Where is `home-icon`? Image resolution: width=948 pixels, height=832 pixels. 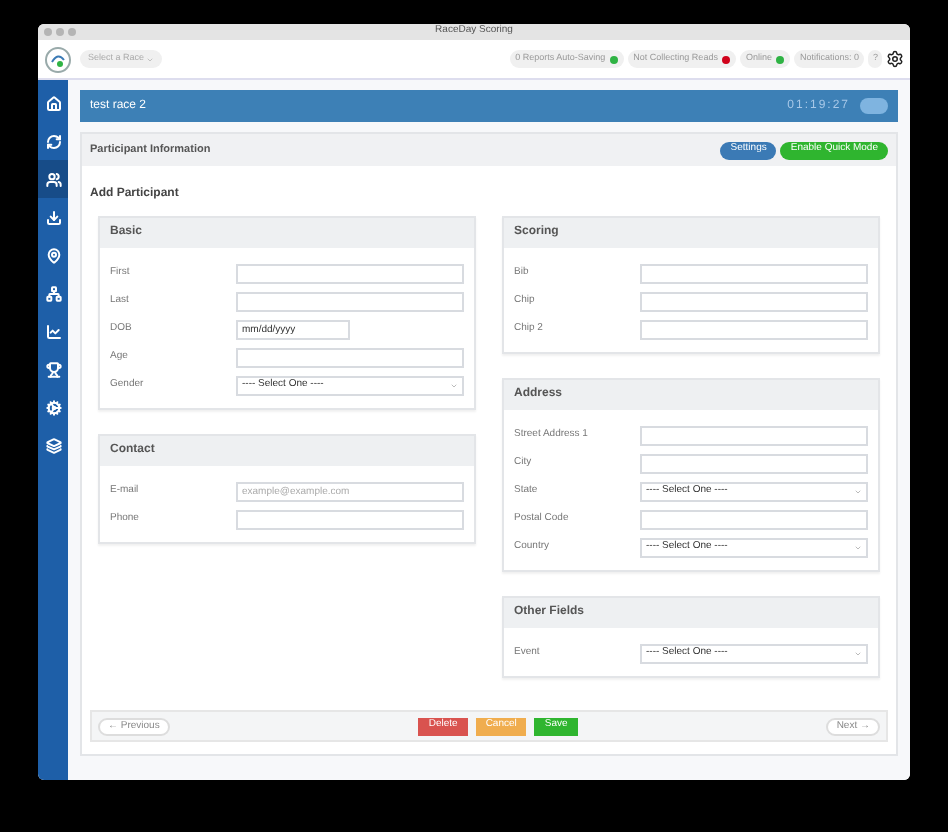
home-icon is located at coordinates (53, 103).